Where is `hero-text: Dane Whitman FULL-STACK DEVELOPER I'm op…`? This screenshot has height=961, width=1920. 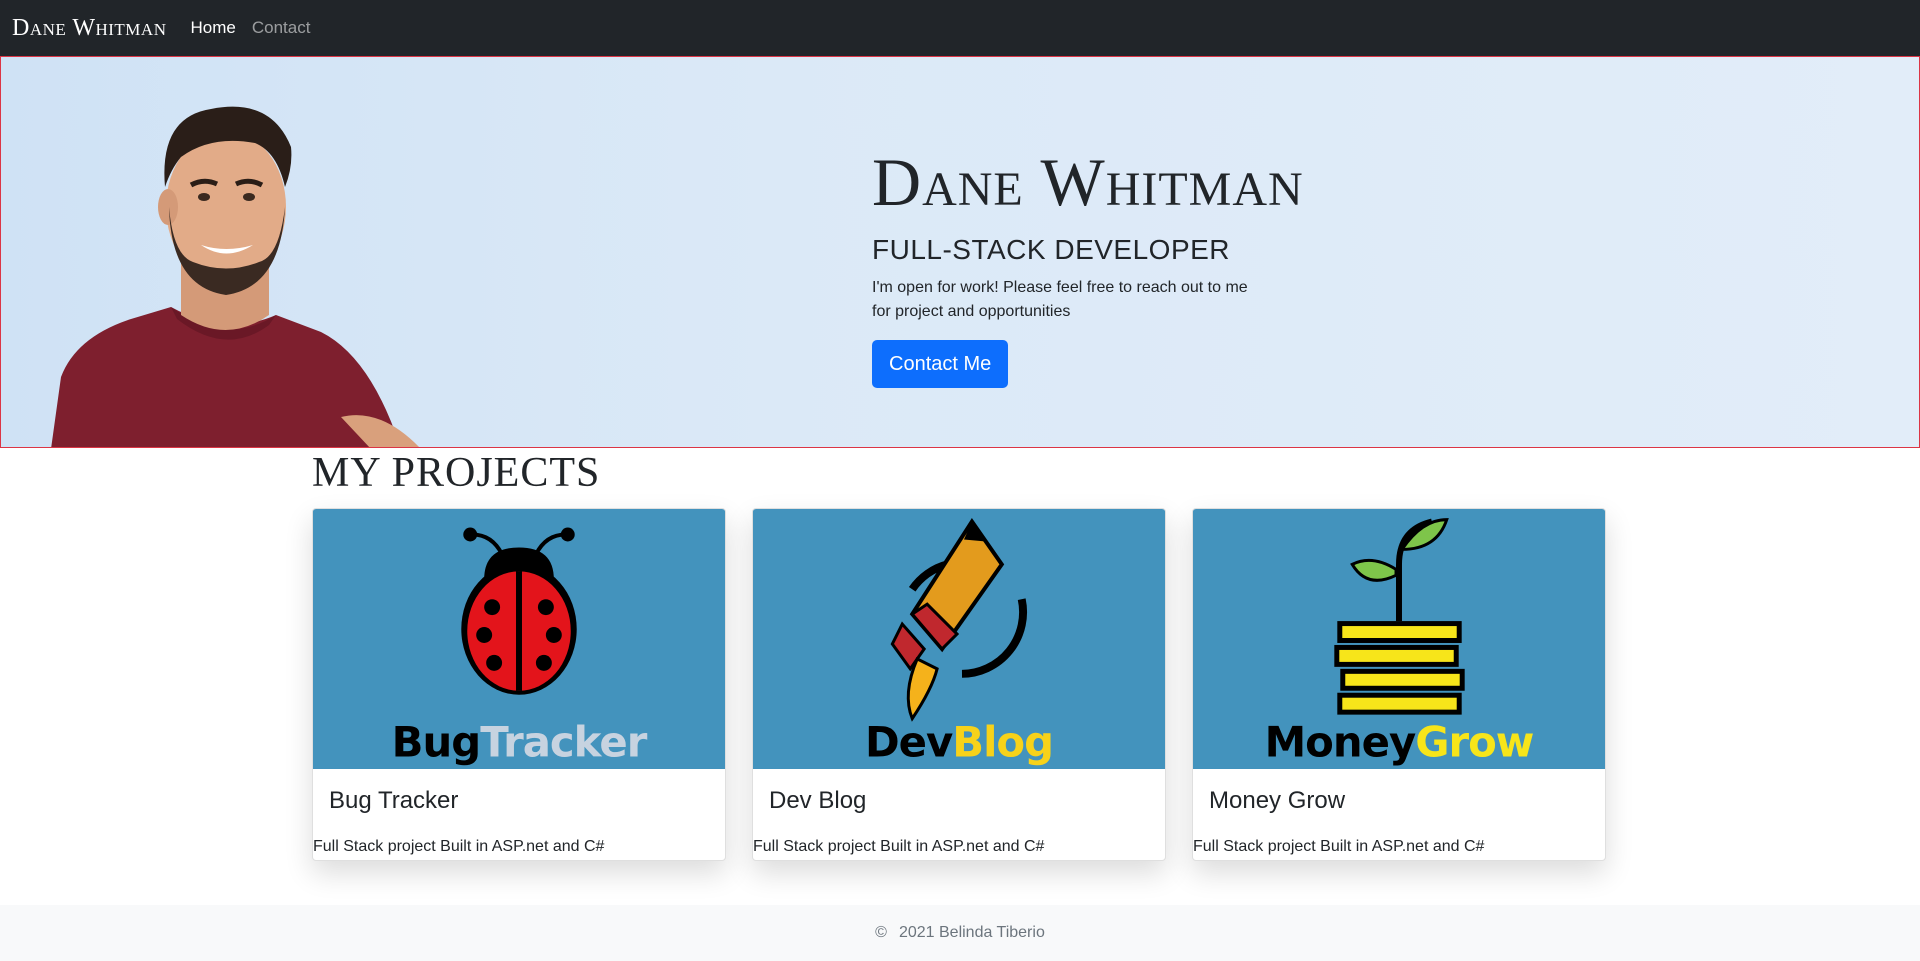 hero-text: Dane Whitman FULL-STACK DEVELOPER I'm op… is located at coordinates (1222, 266).